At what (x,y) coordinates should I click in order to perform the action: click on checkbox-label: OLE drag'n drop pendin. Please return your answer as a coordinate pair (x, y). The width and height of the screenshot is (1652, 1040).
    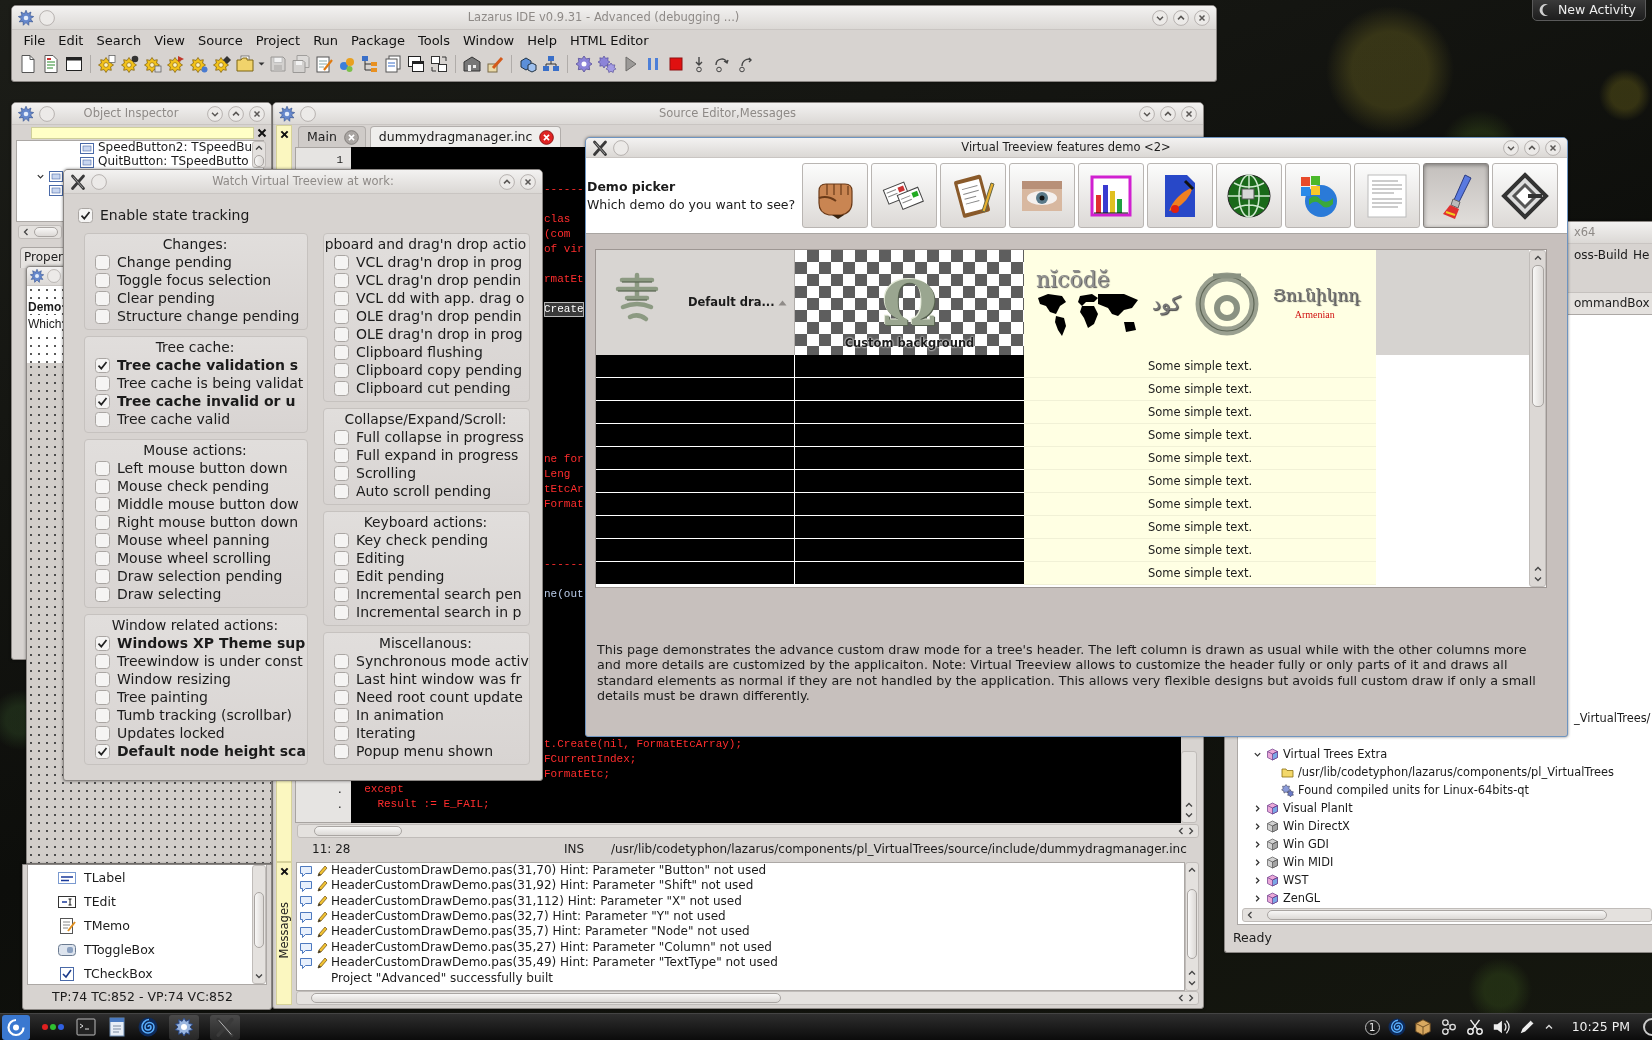
    Looking at the image, I should click on (439, 316).